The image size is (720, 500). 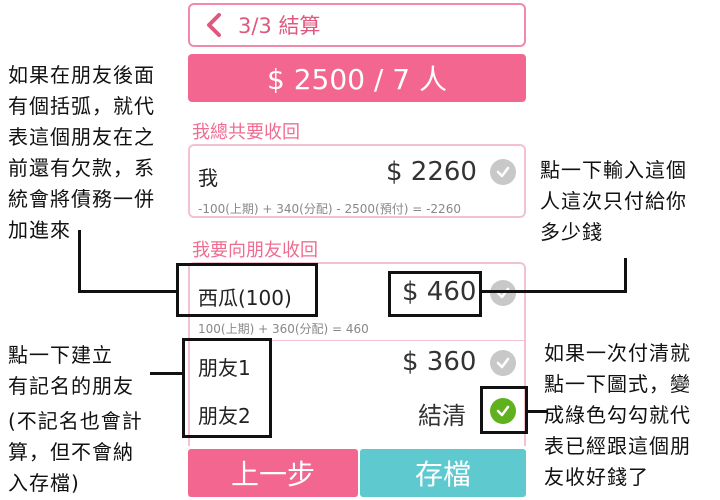 What do you see at coordinates (81, 137) in the screenshot?
I see `note-line: 表這個朋友在之` at bounding box center [81, 137].